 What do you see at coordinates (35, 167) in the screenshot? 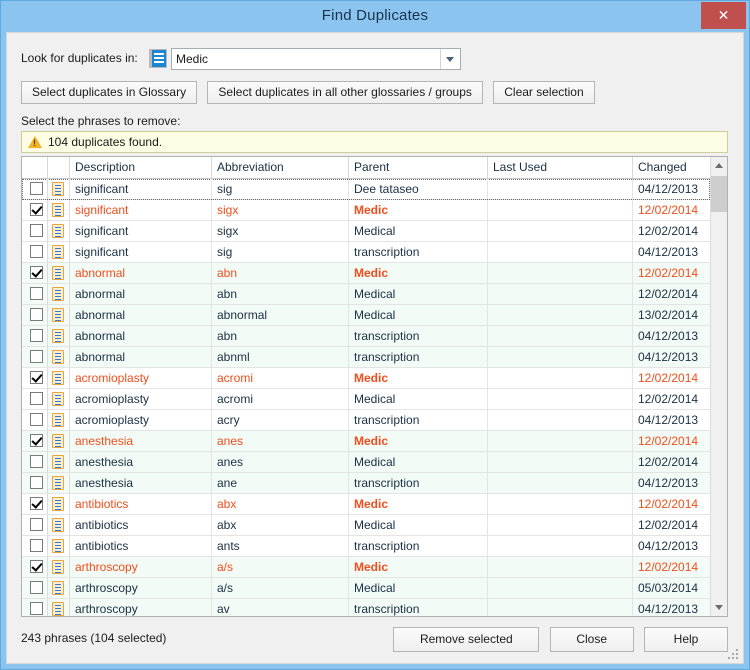
I see `grid-column-header-check` at bounding box center [35, 167].